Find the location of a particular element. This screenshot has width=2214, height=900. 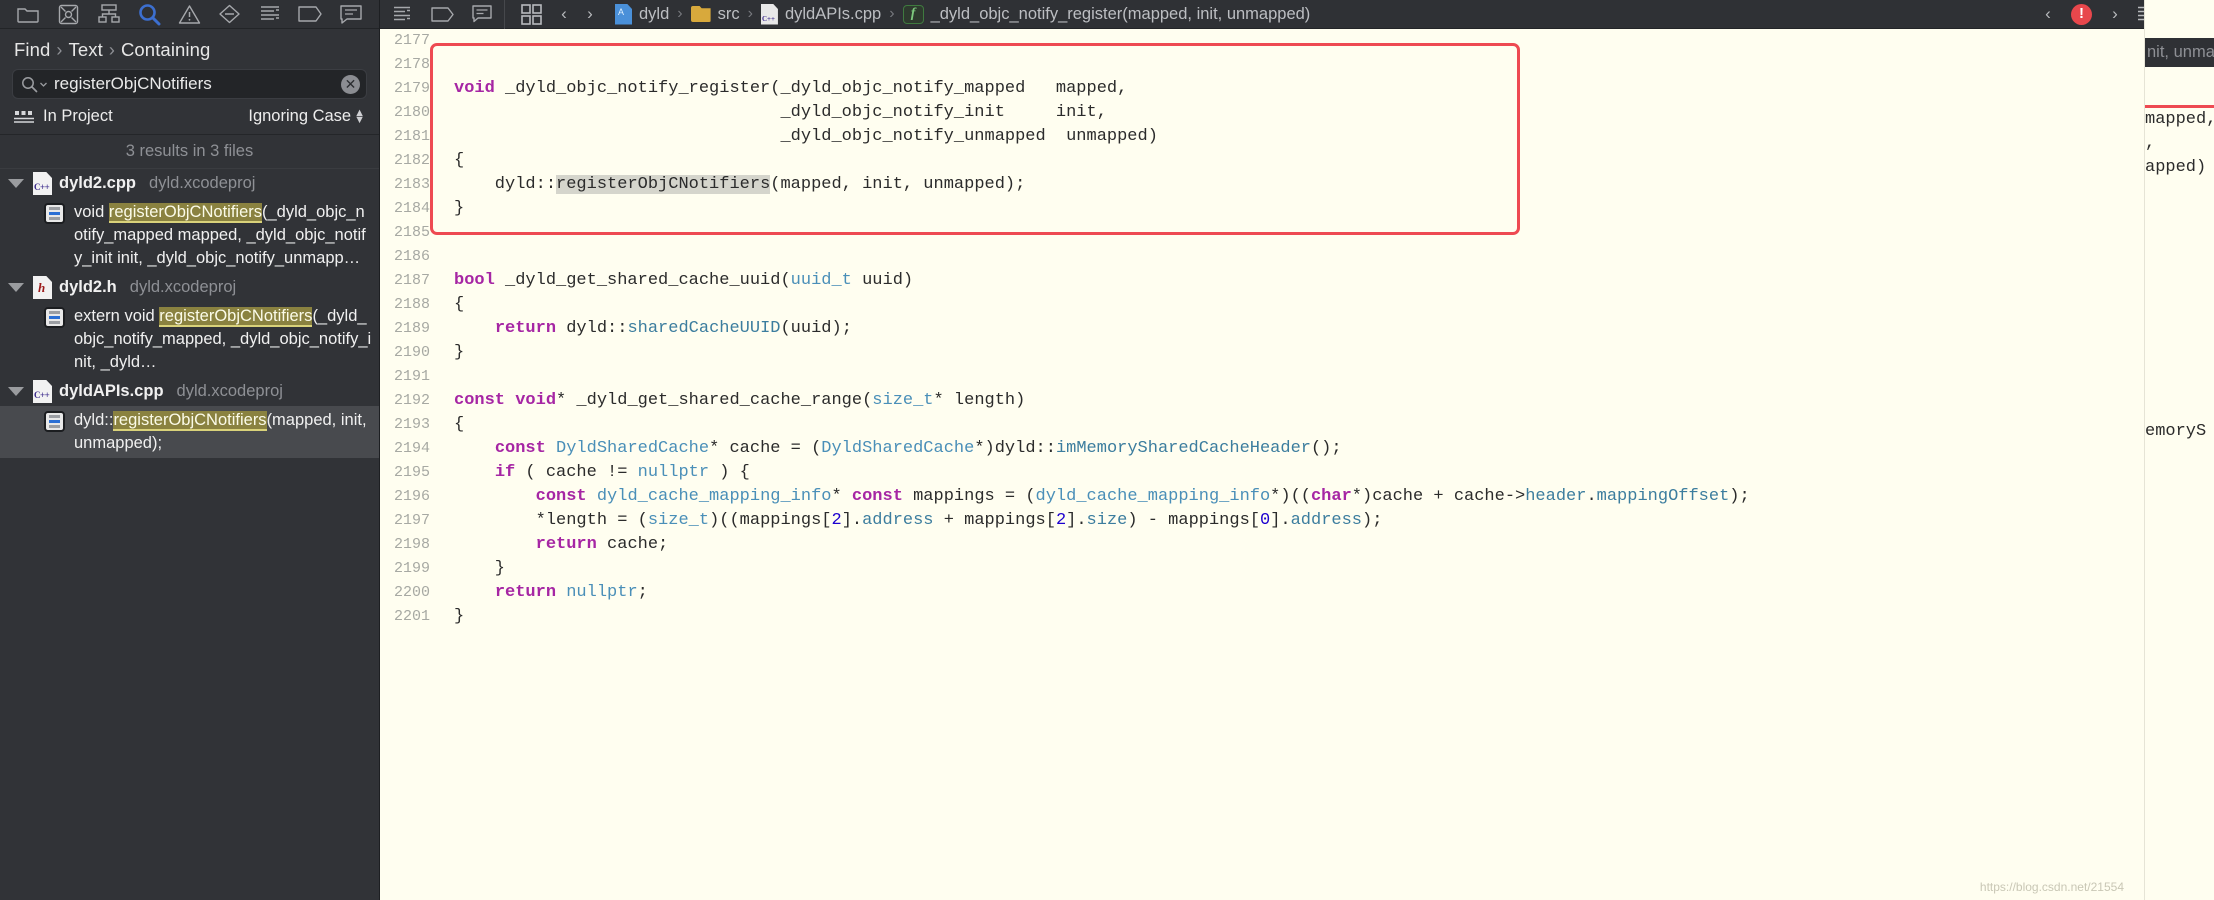

keyword: const is located at coordinates (520, 448).